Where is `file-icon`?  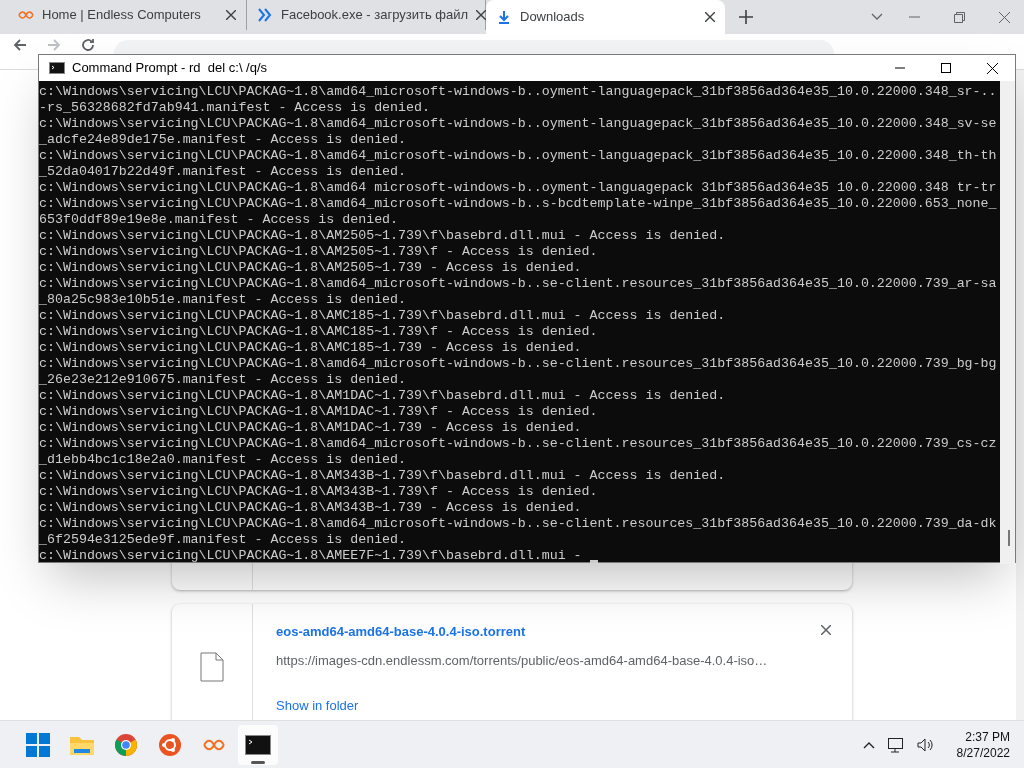
file-icon is located at coordinates (212, 667).